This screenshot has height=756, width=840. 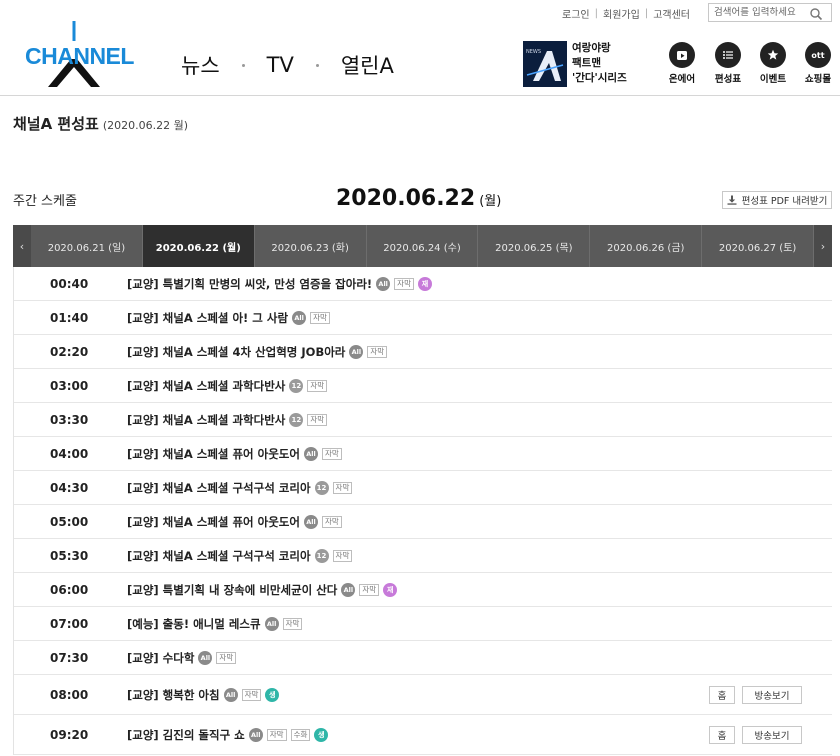 I want to click on download-icon, so click(x=732, y=200).